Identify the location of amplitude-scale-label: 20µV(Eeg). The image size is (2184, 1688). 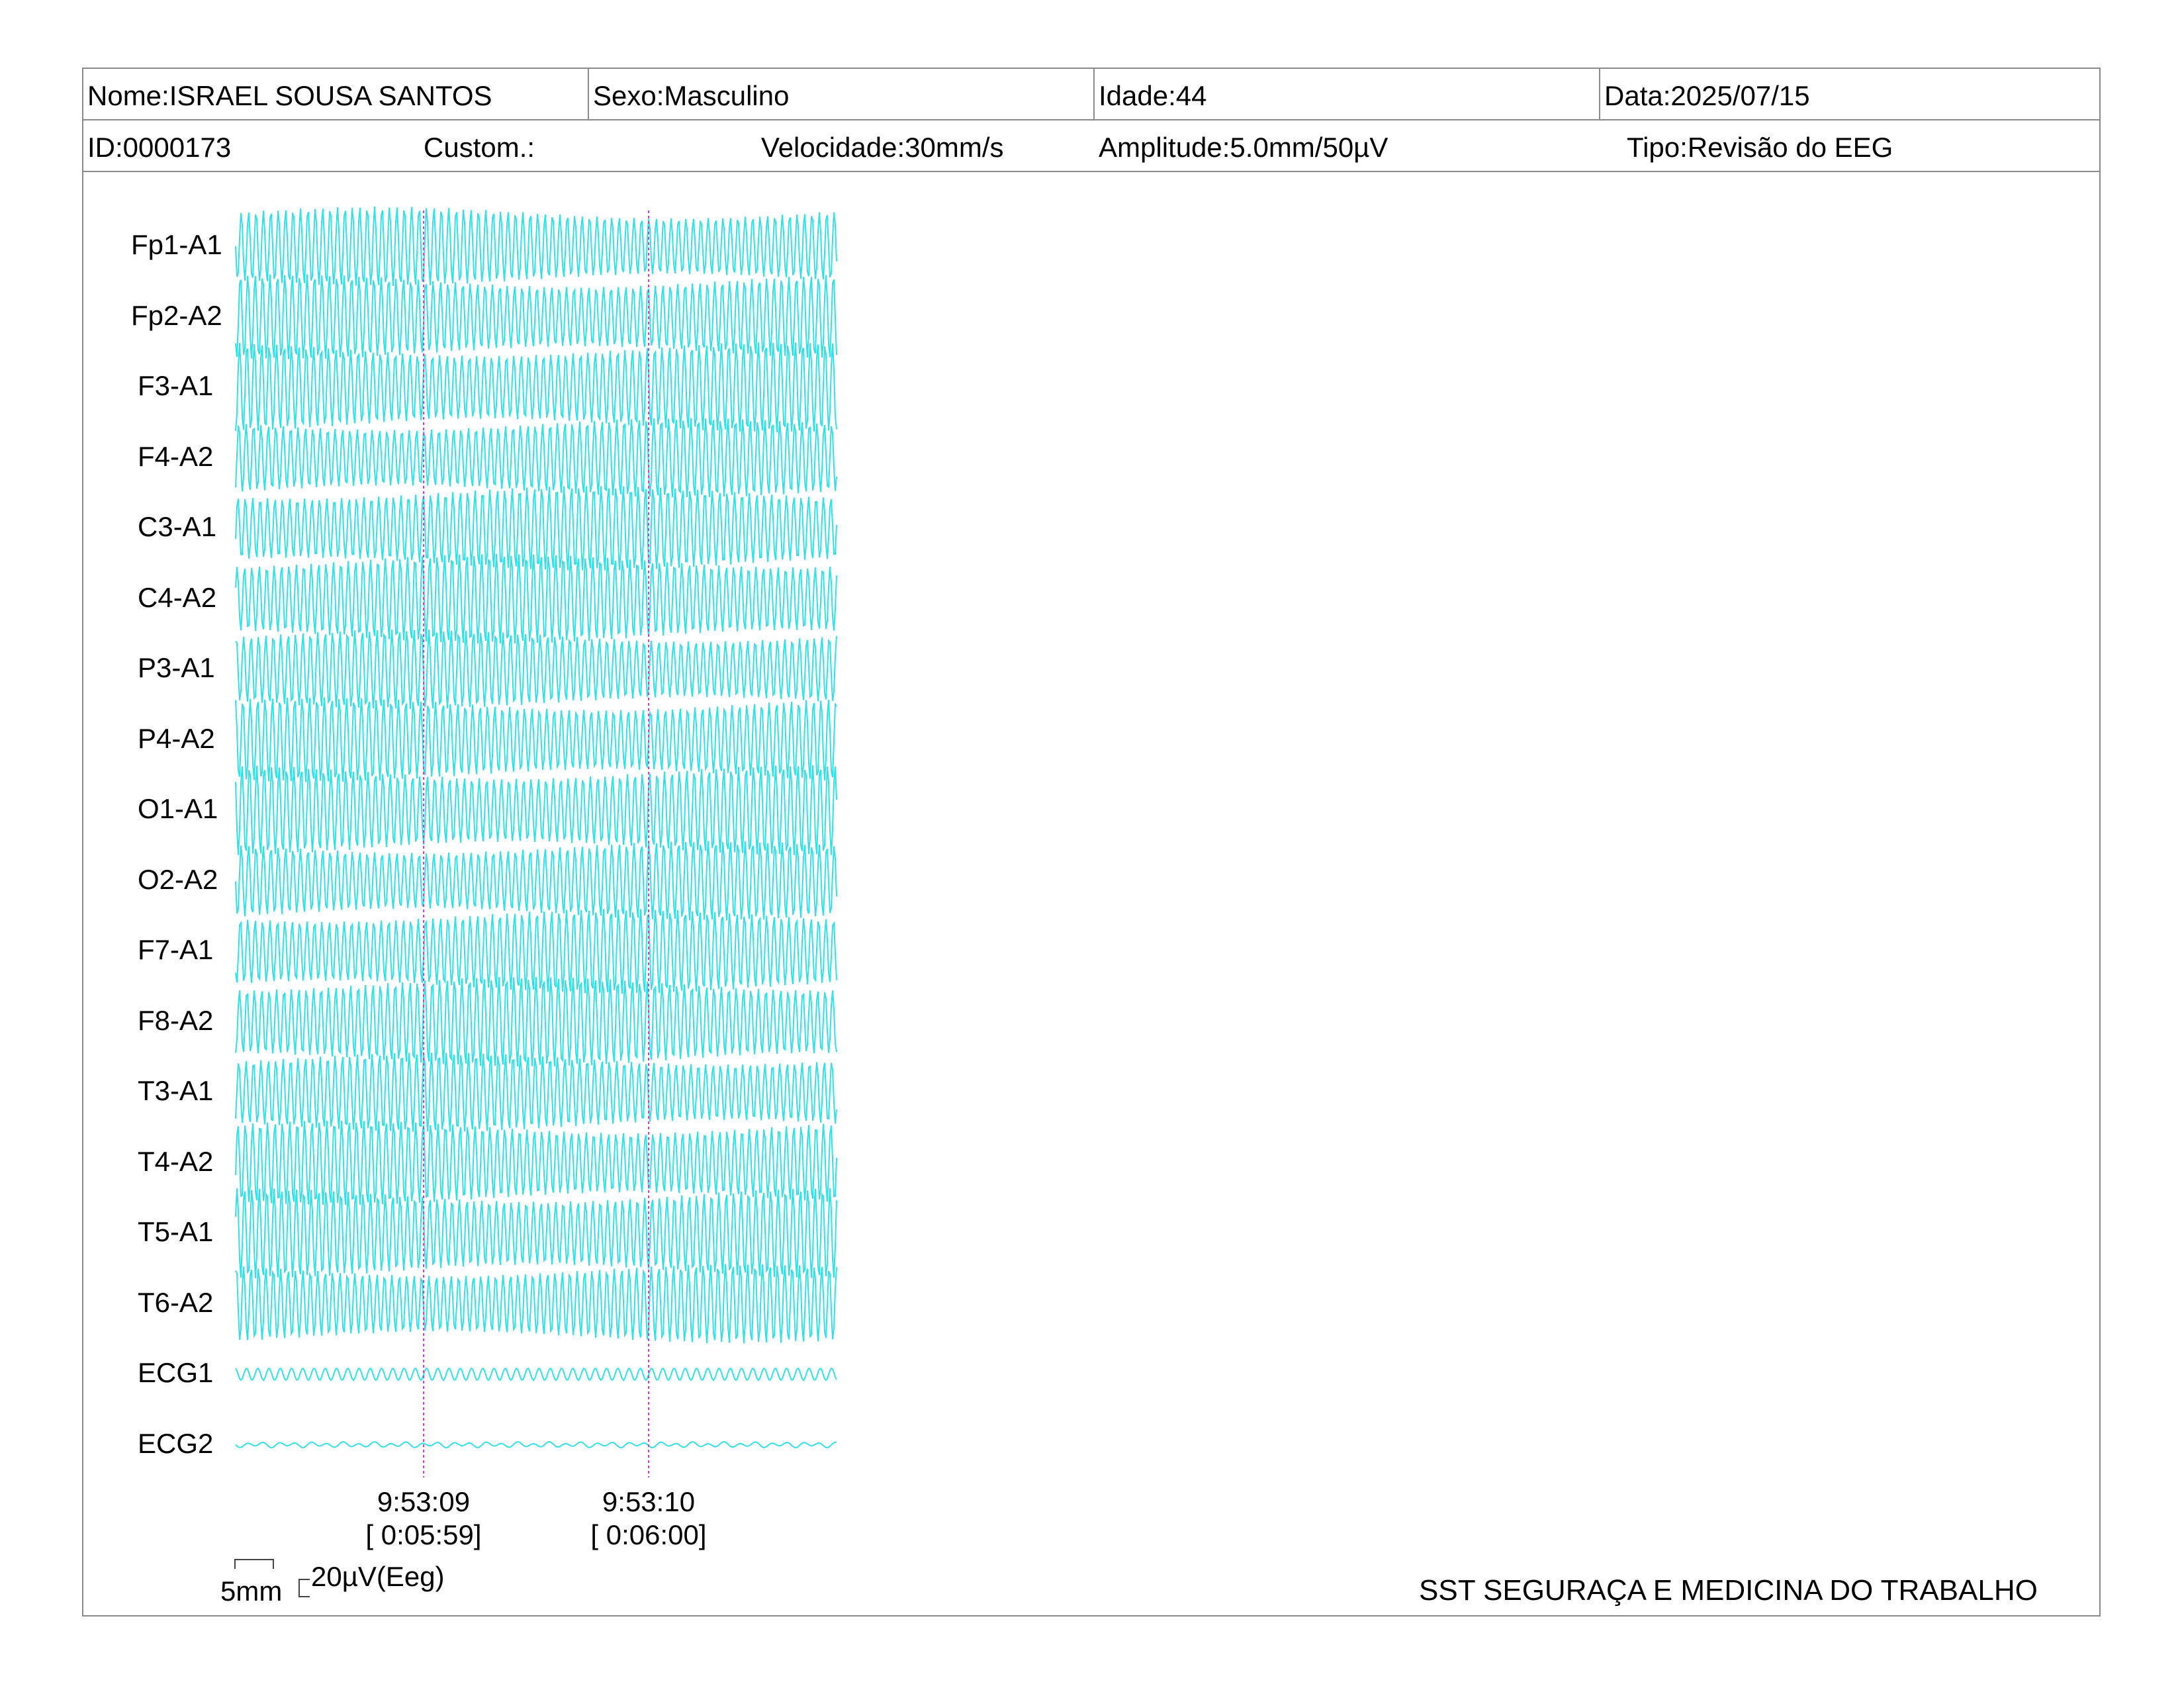
(378, 1576).